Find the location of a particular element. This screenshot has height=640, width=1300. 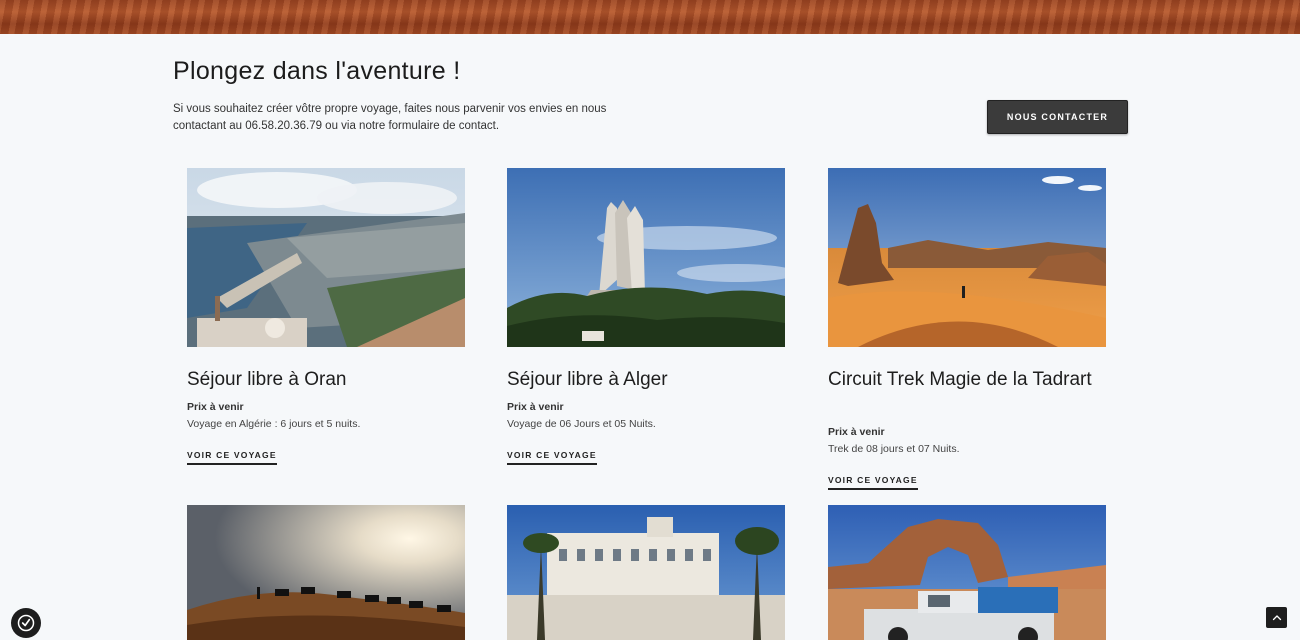

card-image-tadrart is located at coordinates (967, 257).